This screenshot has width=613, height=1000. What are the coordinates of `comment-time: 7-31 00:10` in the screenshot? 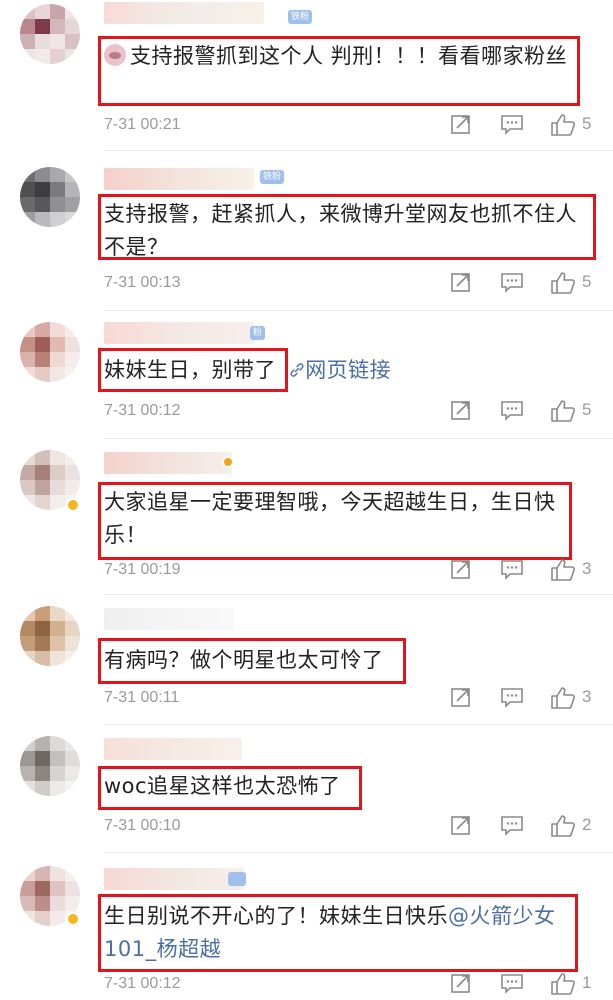 It's located at (142, 825).